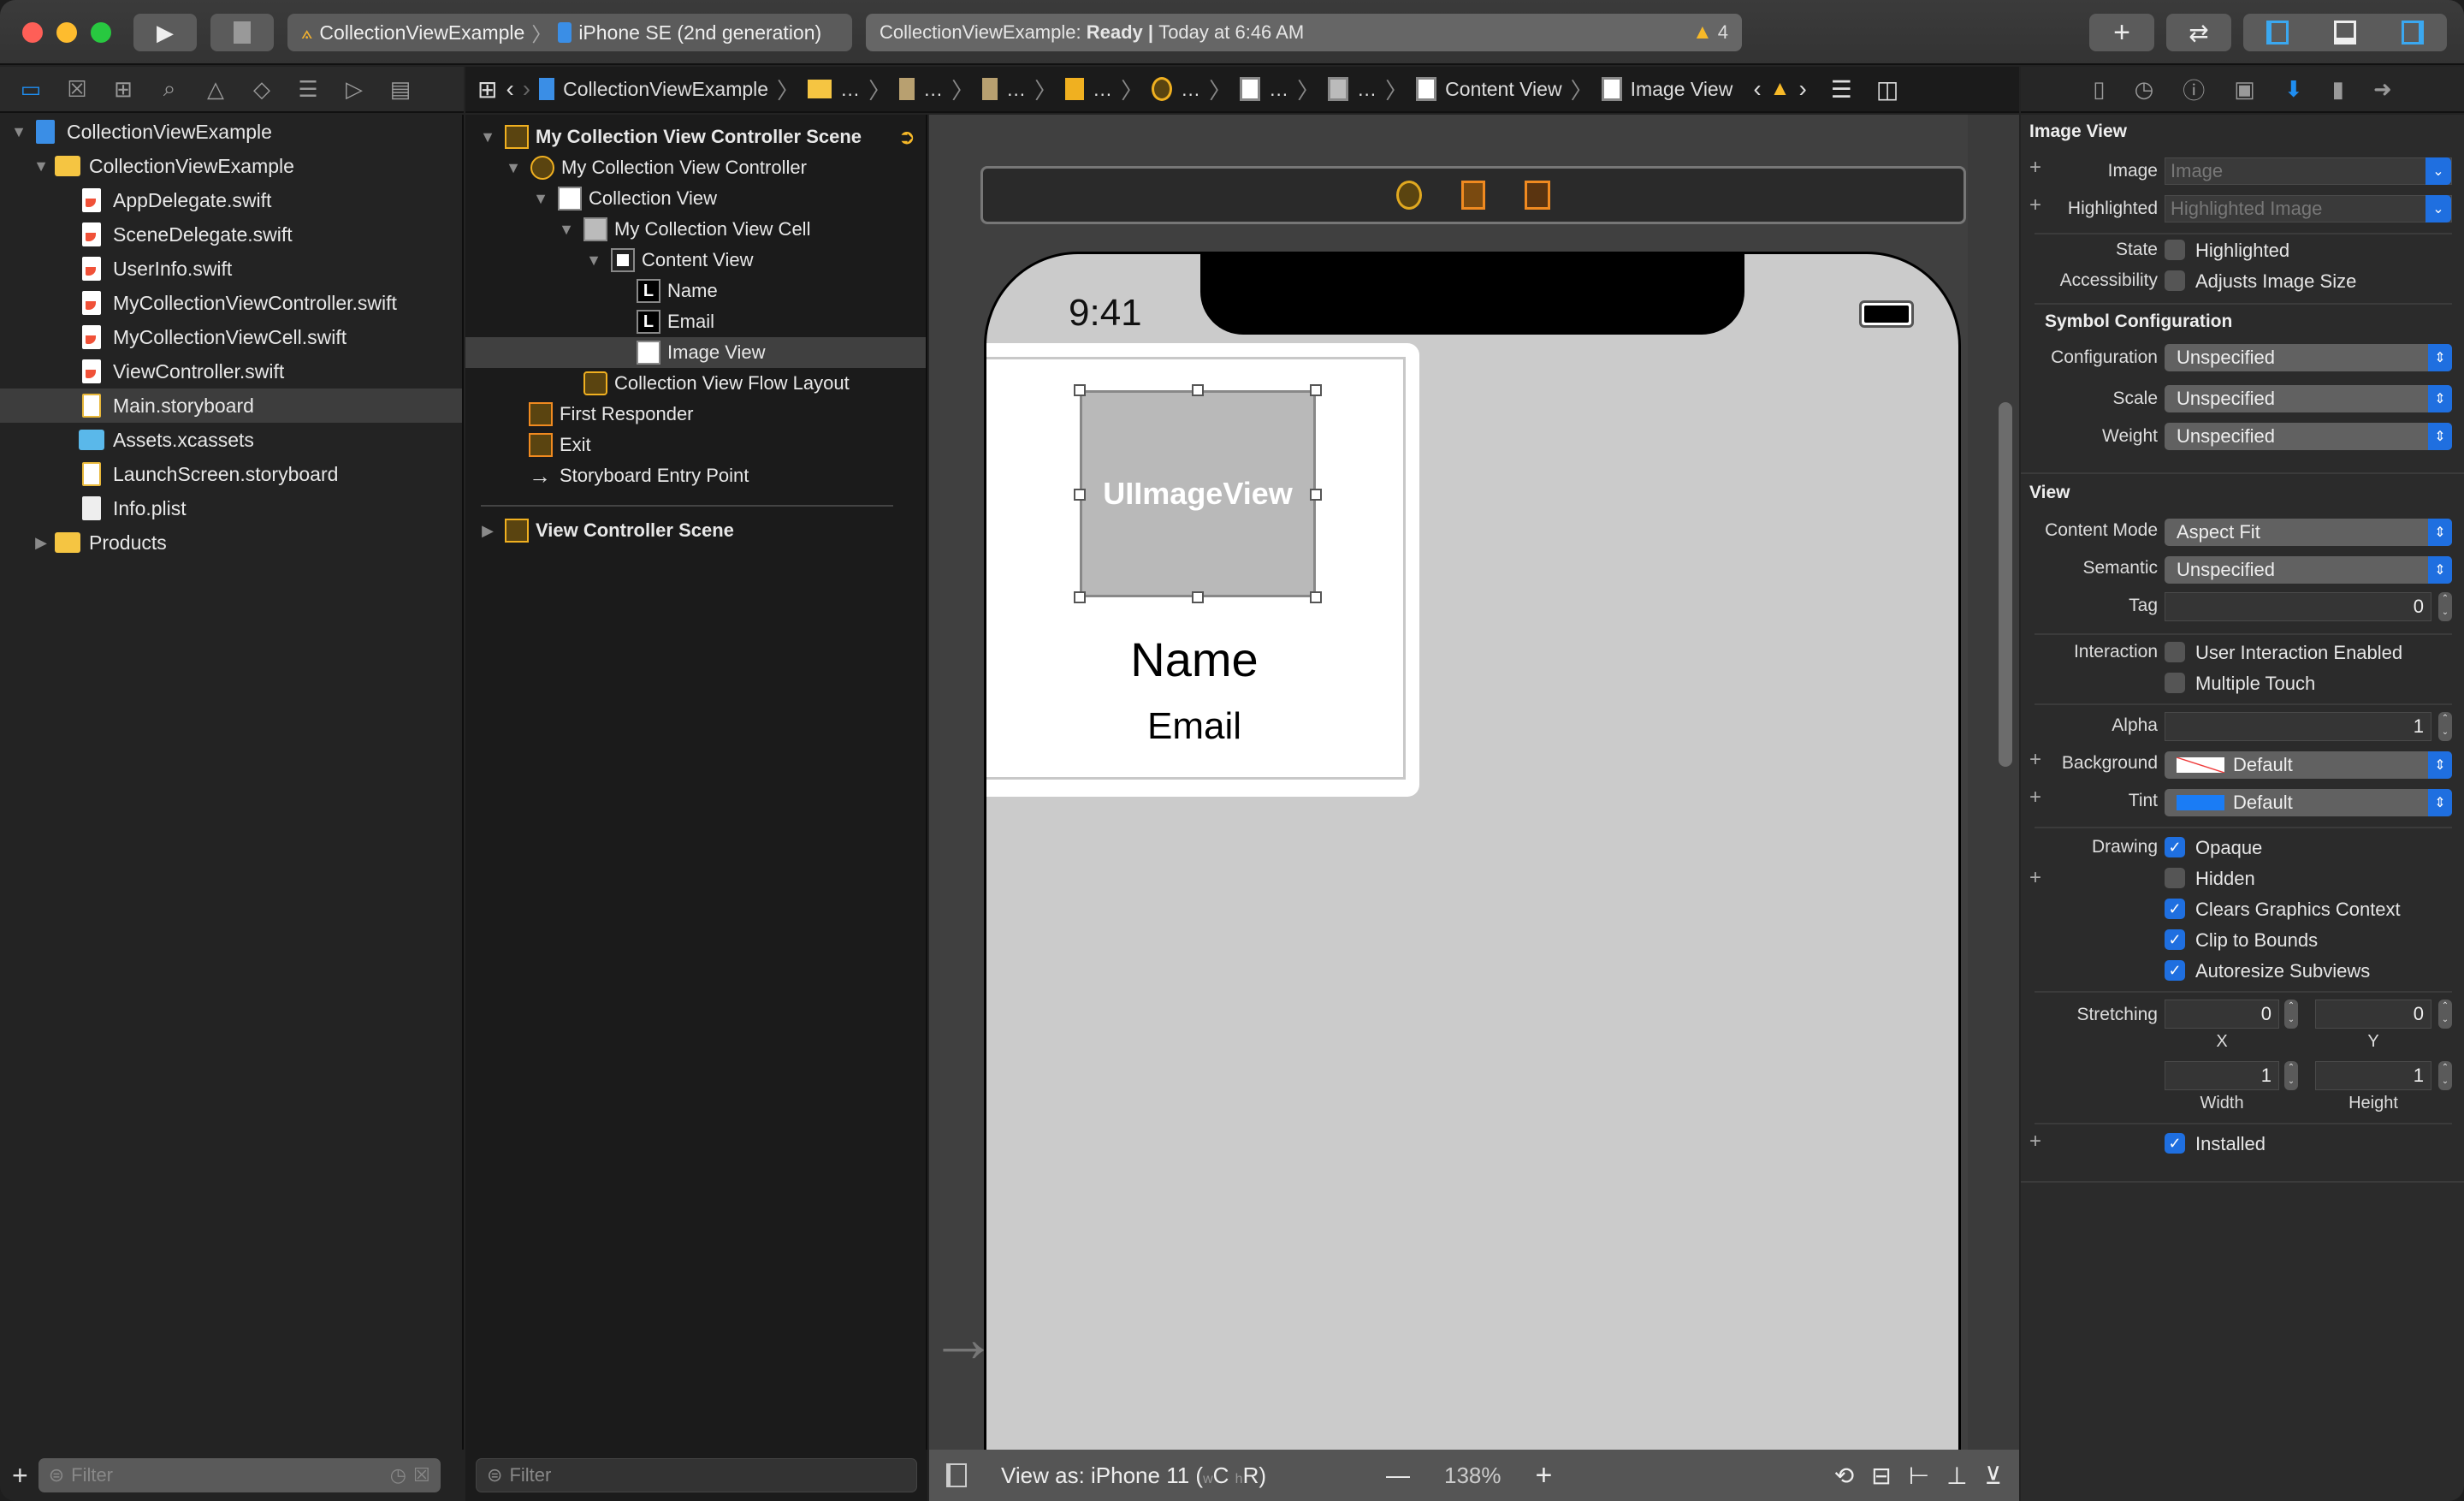  What do you see at coordinates (2175, 652) in the screenshot?
I see `user-interaction-checkbox` at bounding box center [2175, 652].